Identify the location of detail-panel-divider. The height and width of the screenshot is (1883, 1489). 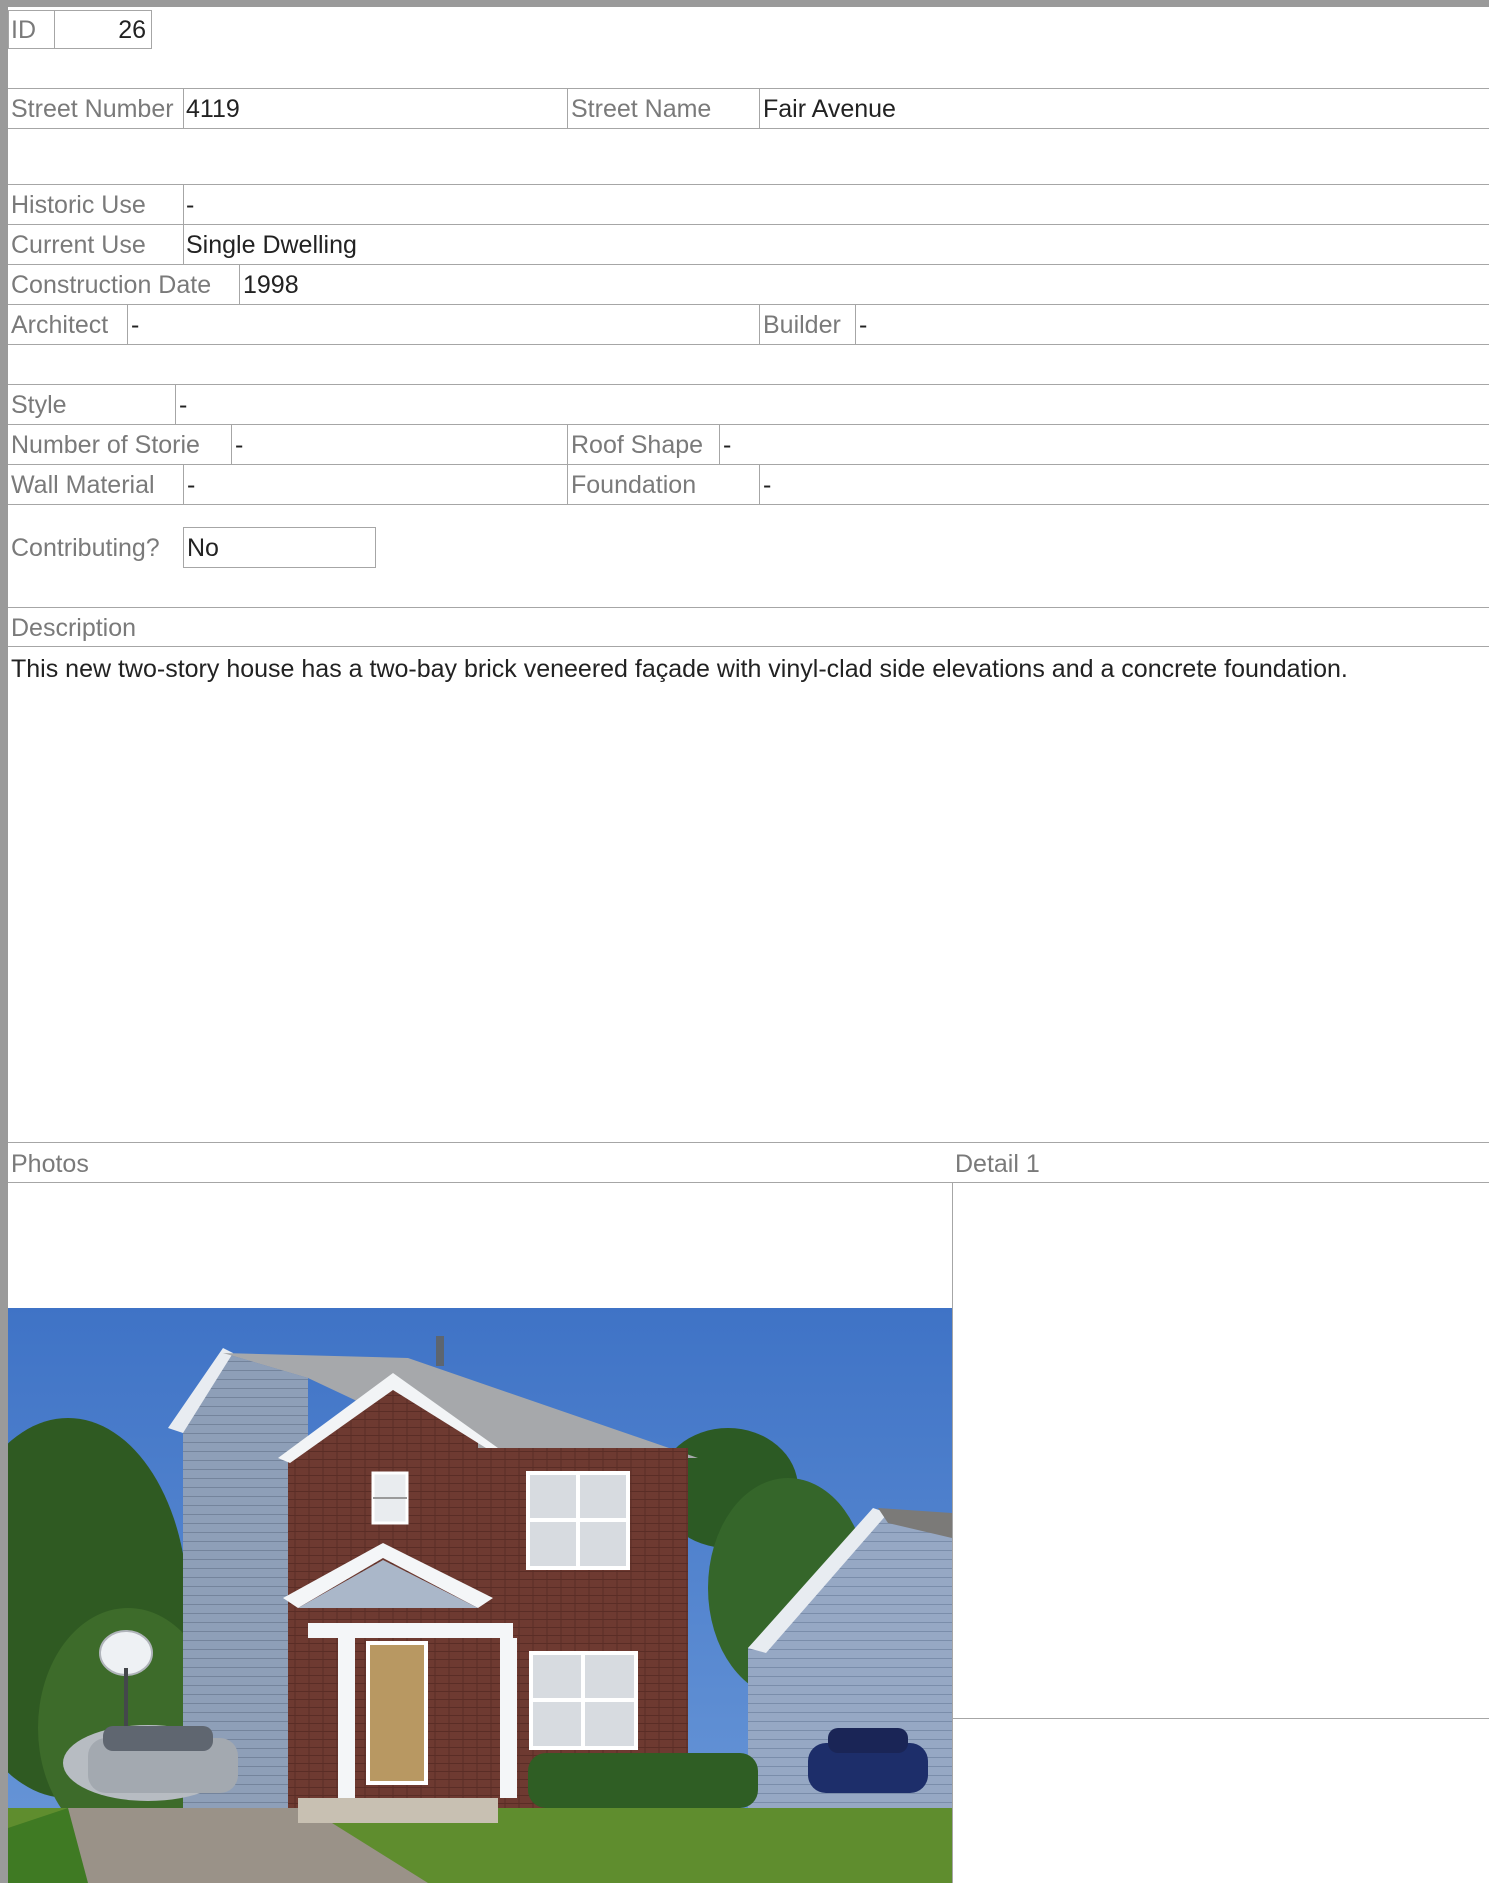
(1221, 1718).